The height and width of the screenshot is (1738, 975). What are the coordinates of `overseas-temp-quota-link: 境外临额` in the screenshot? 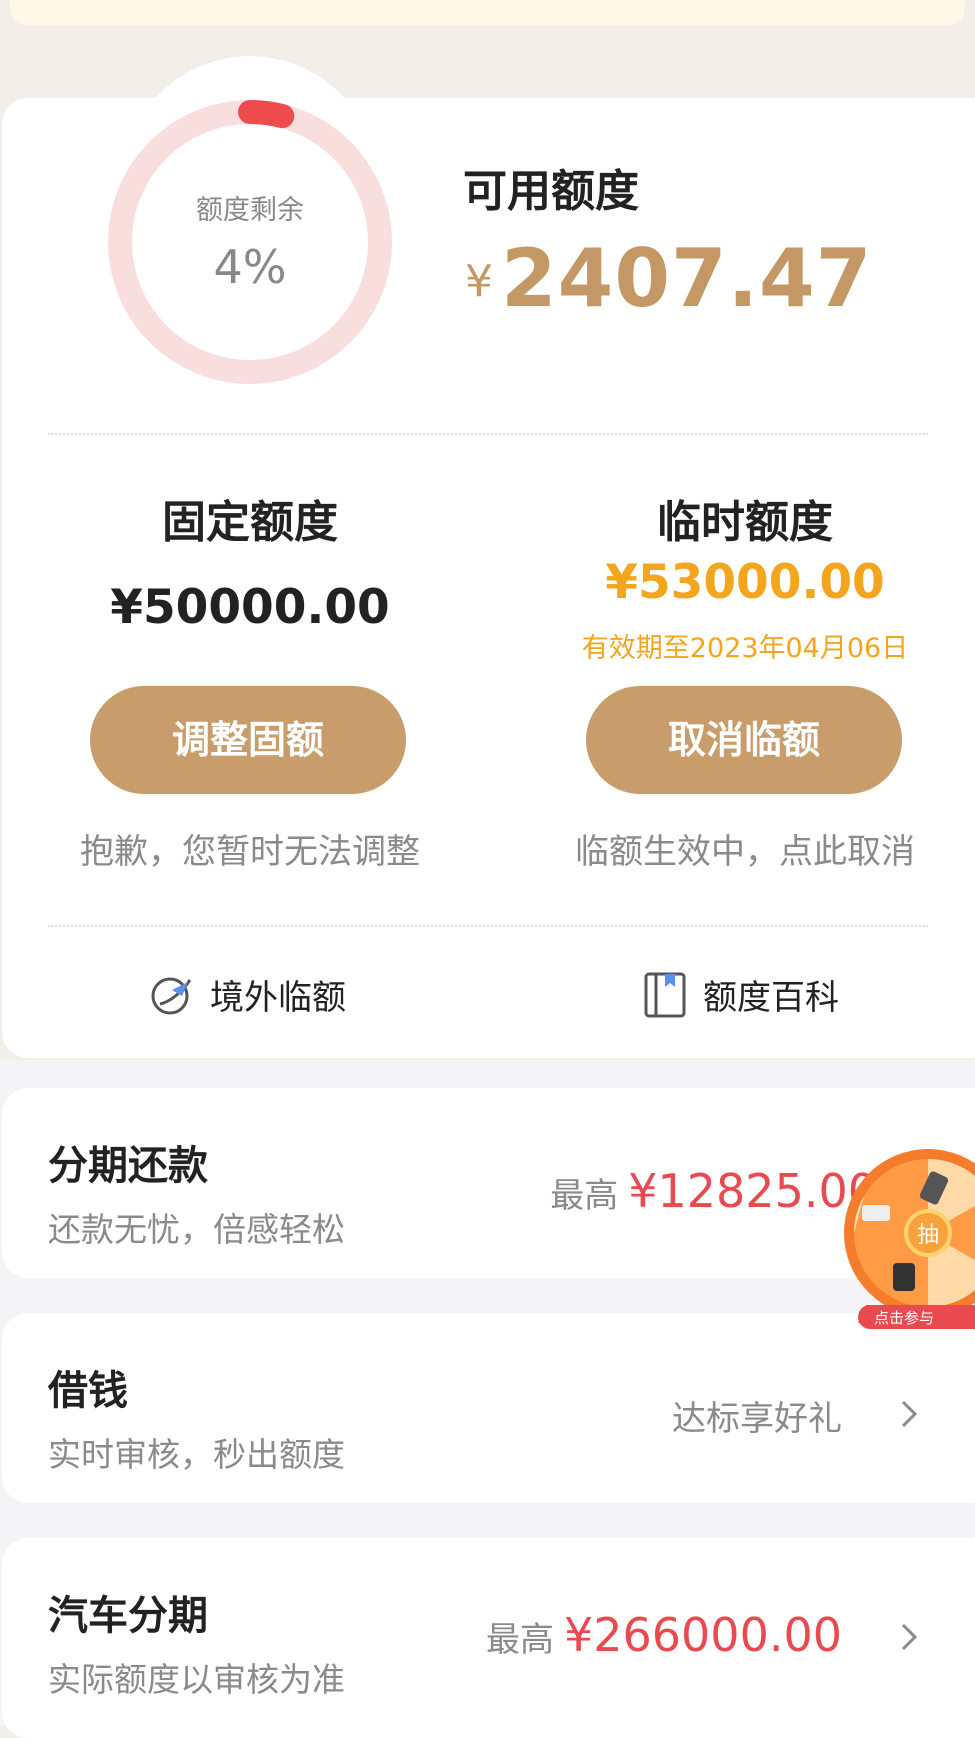 It's located at (247, 994).